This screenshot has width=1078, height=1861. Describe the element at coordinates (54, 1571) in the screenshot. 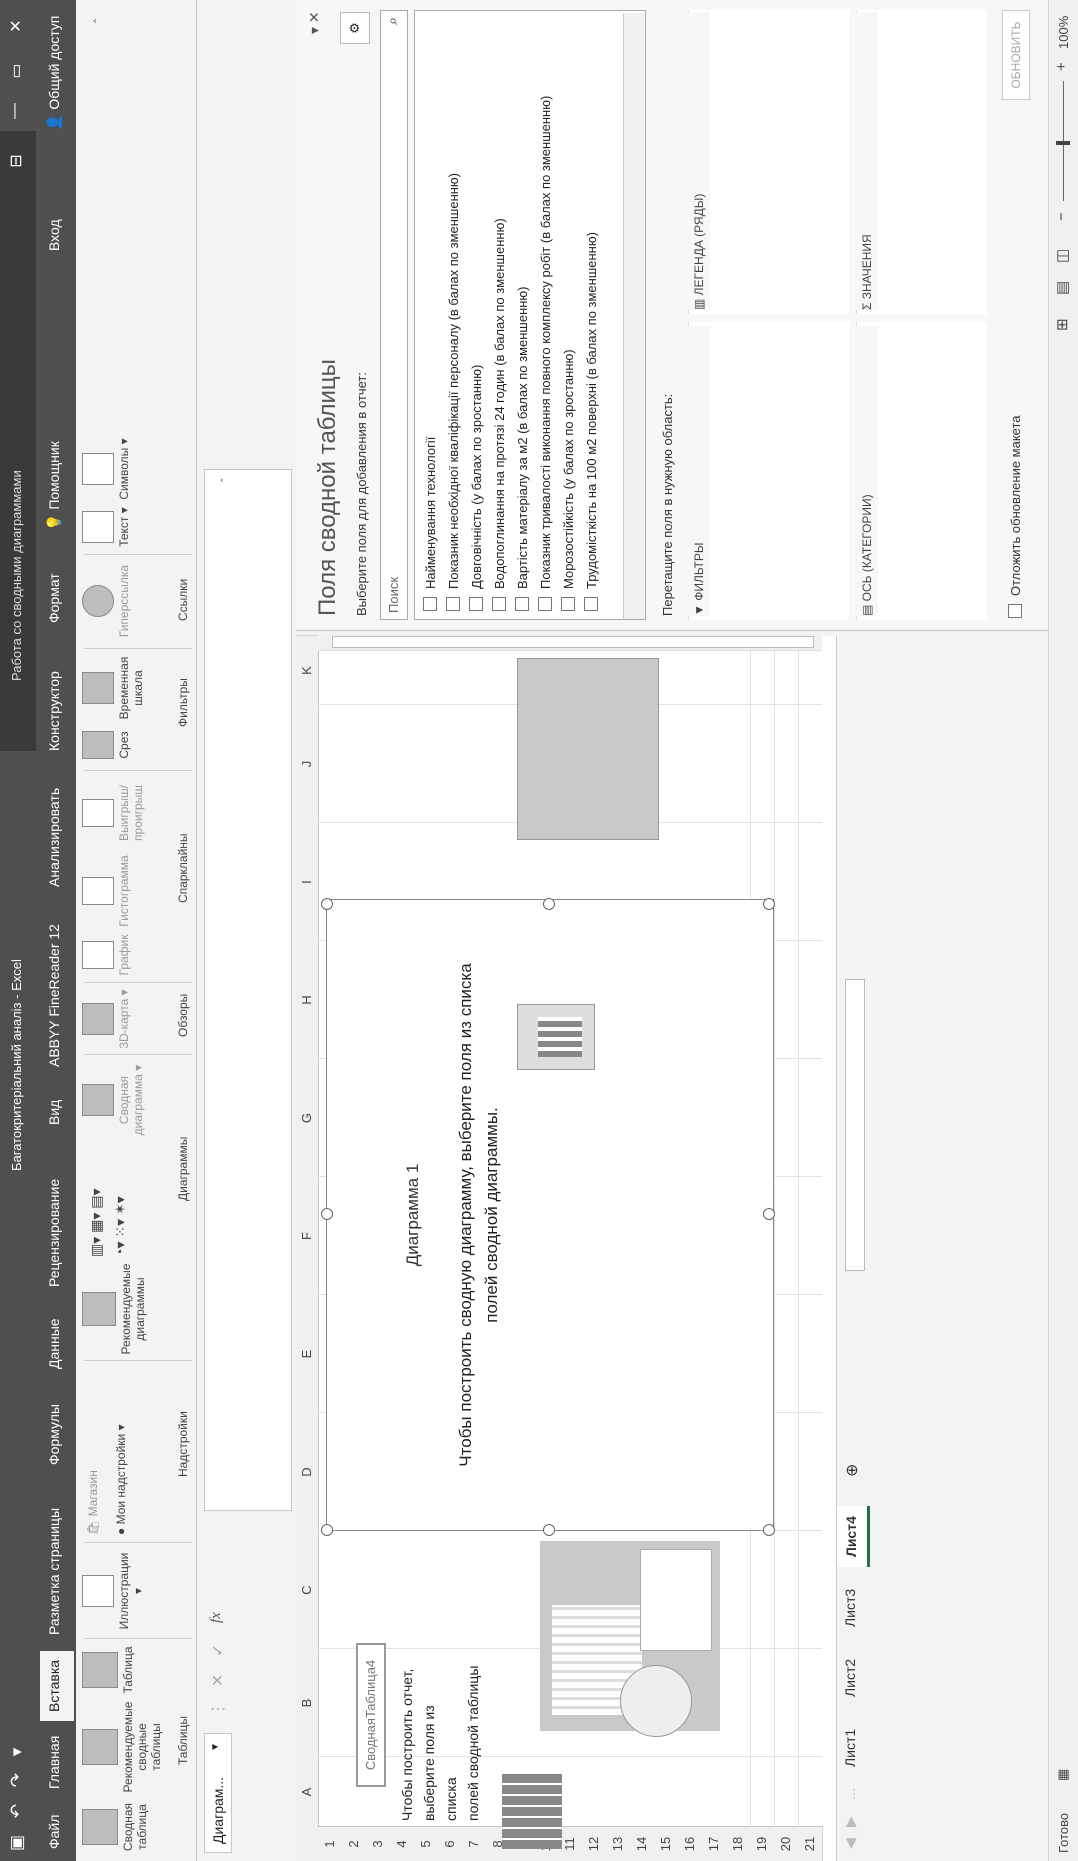

I see `tab-page-layout: Разметка страницы` at that location.